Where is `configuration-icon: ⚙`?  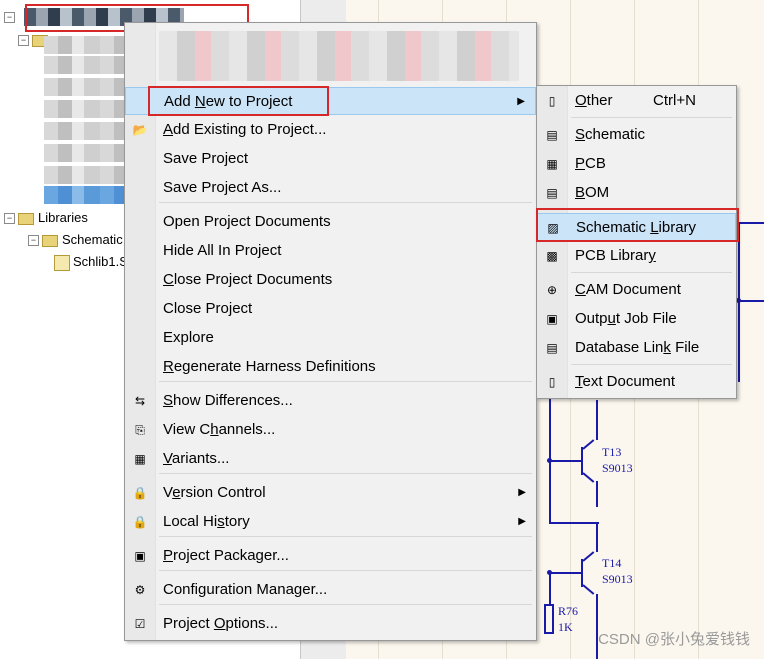 configuration-icon: ⚙ is located at coordinates (140, 590).